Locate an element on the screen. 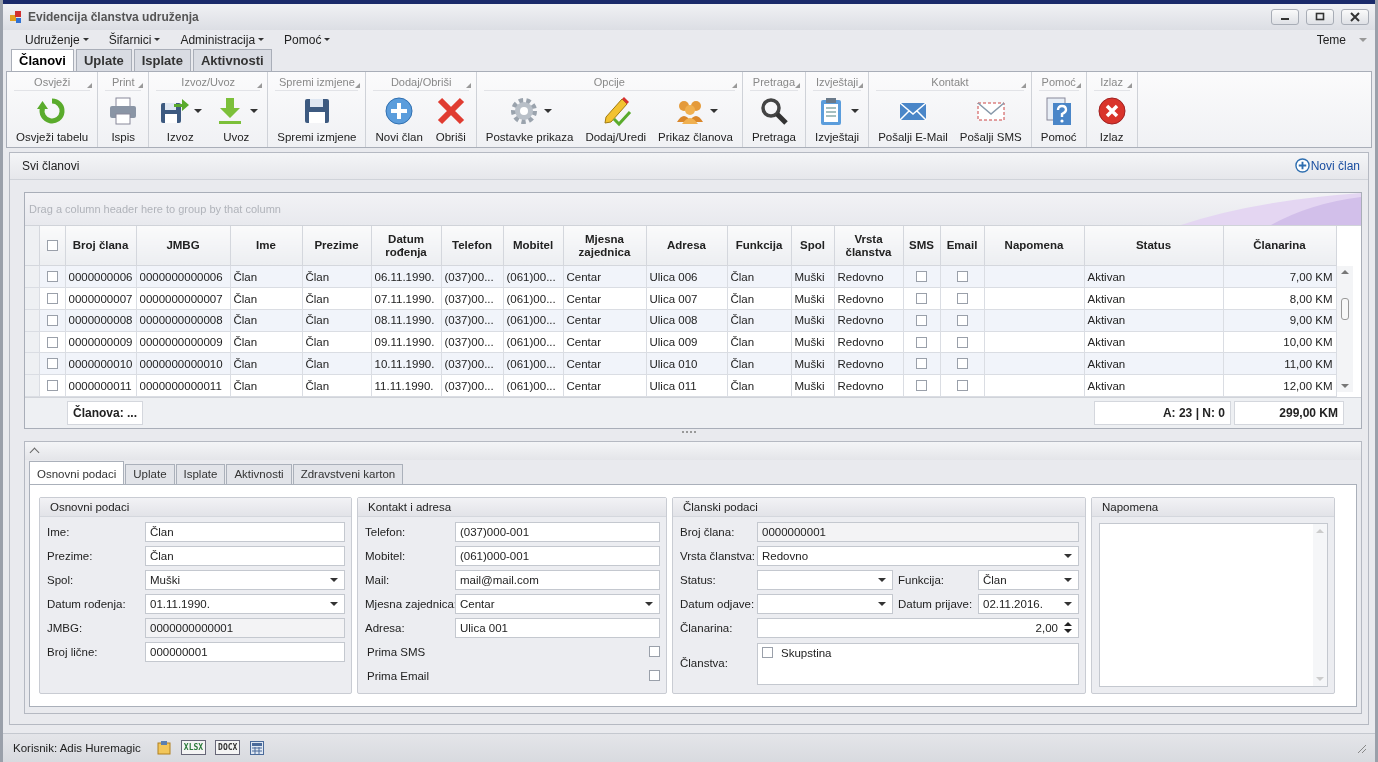  folder-icon is located at coordinates (163, 747).